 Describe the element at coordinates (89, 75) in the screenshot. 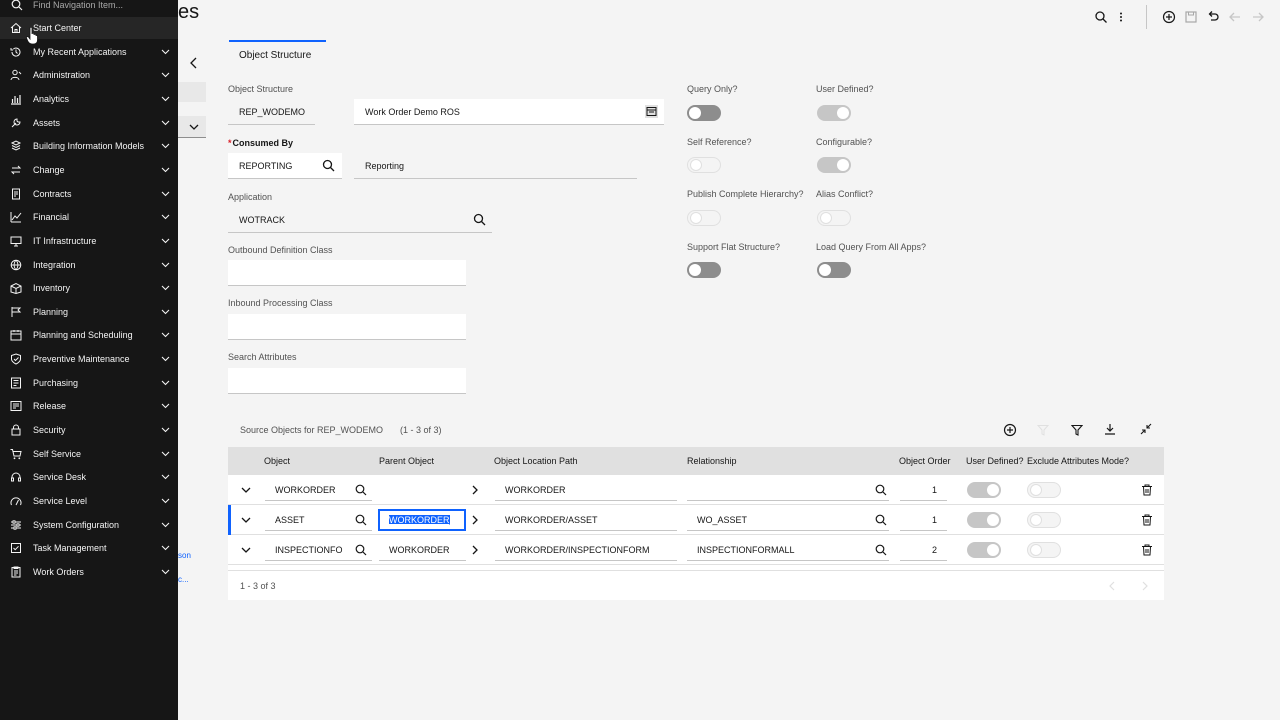

I see `nav-item-administration: Administration` at that location.